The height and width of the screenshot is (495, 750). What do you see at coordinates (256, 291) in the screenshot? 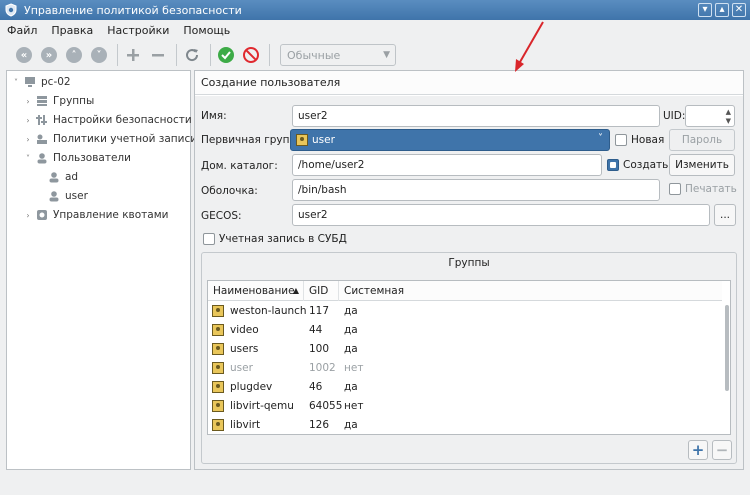
I see `column-name: Наименование ▲` at bounding box center [256, 291].